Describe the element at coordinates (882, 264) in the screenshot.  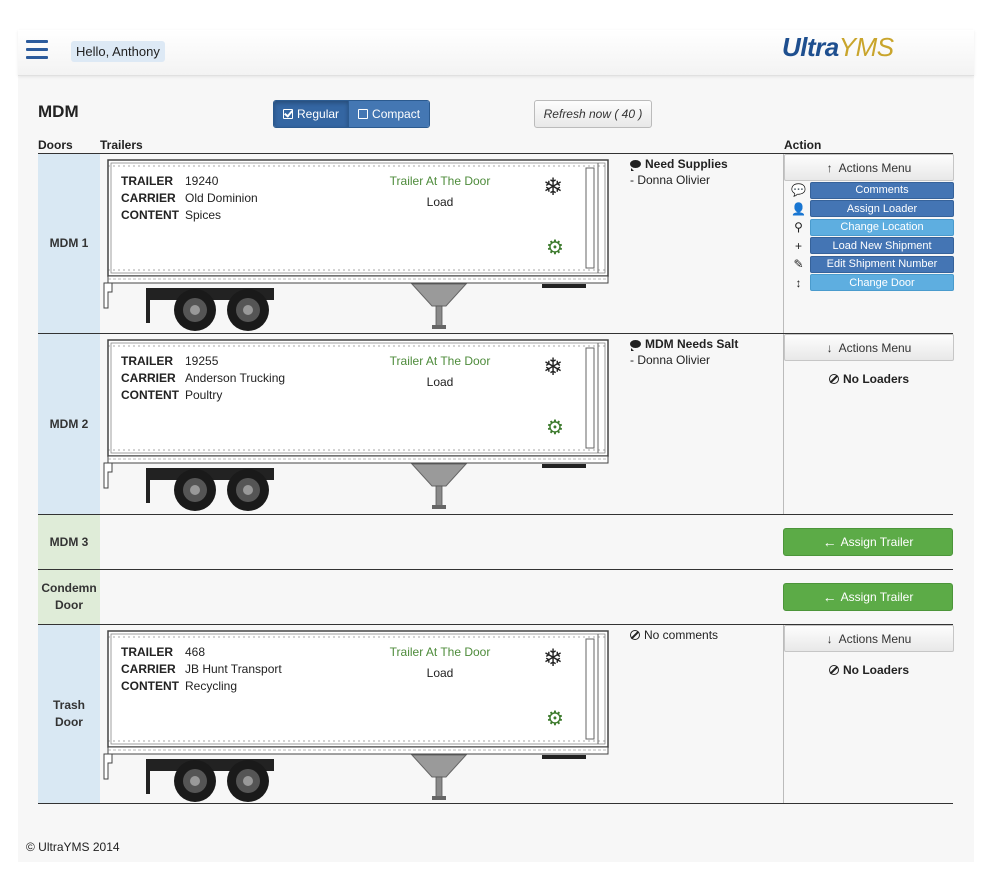
I see `edit-shipment-number-button: Edit Shipment Number` at that location.